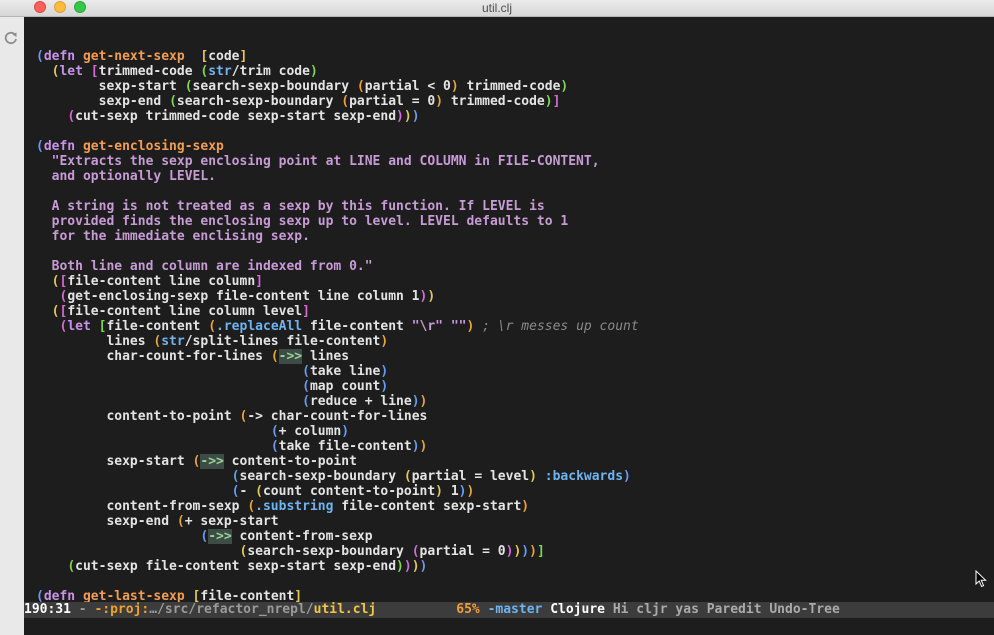 This screenshot has height=635, width=994. Describe the element at coordinates (337, 446) in the screenshot. I see `code-line: (take file-content))` at that location.